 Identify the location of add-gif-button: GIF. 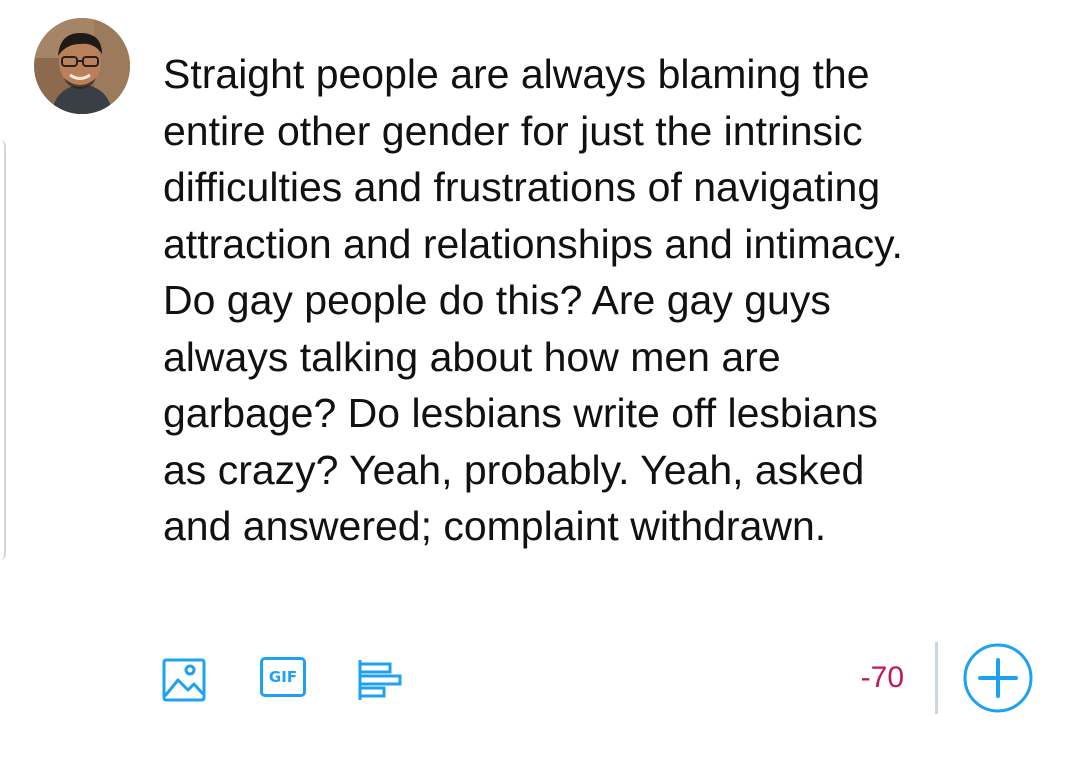
(283, 677).